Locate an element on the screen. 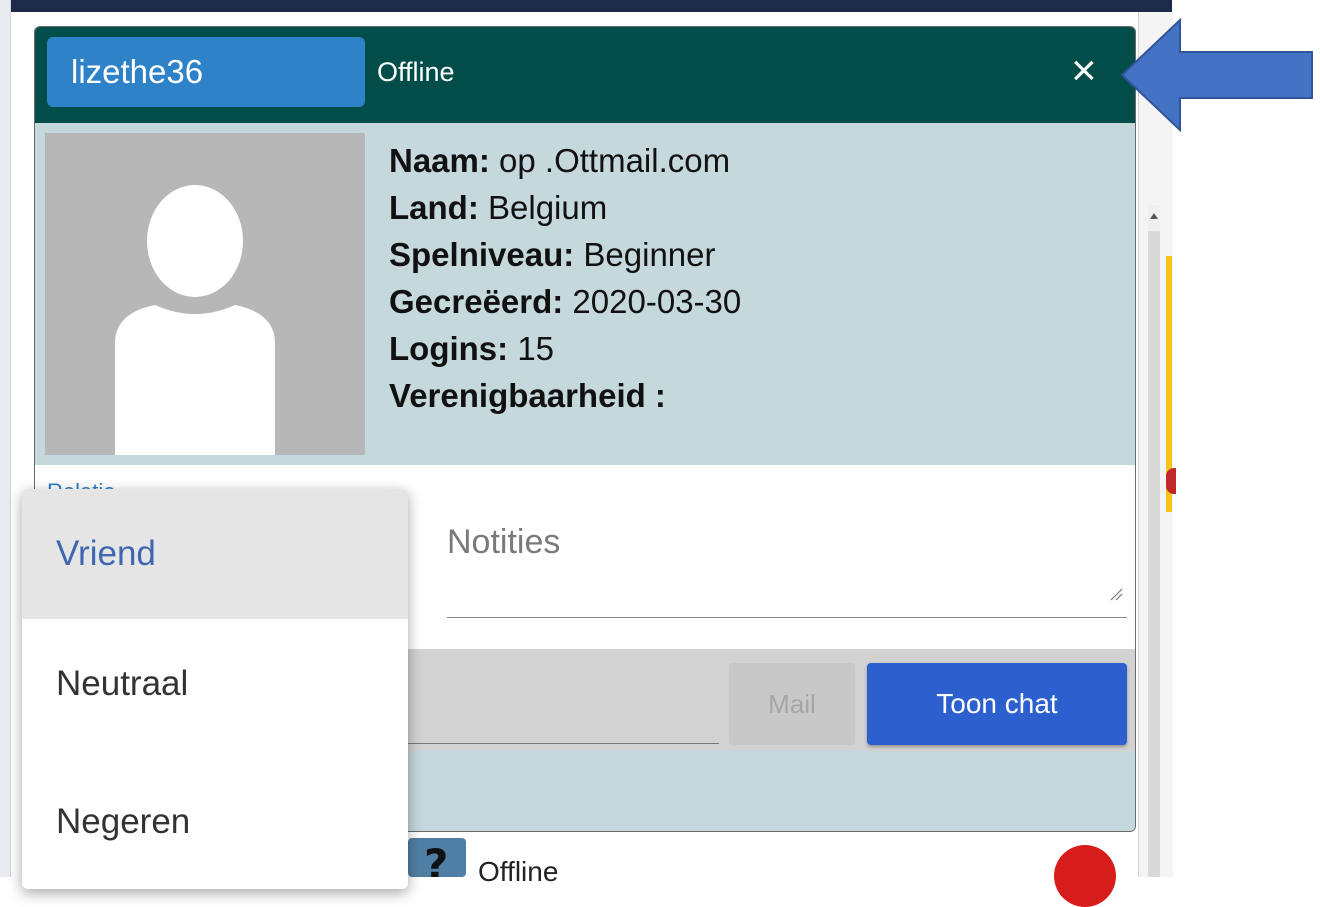  annotation-arrow-icon is located at coordinates (1216, 75).